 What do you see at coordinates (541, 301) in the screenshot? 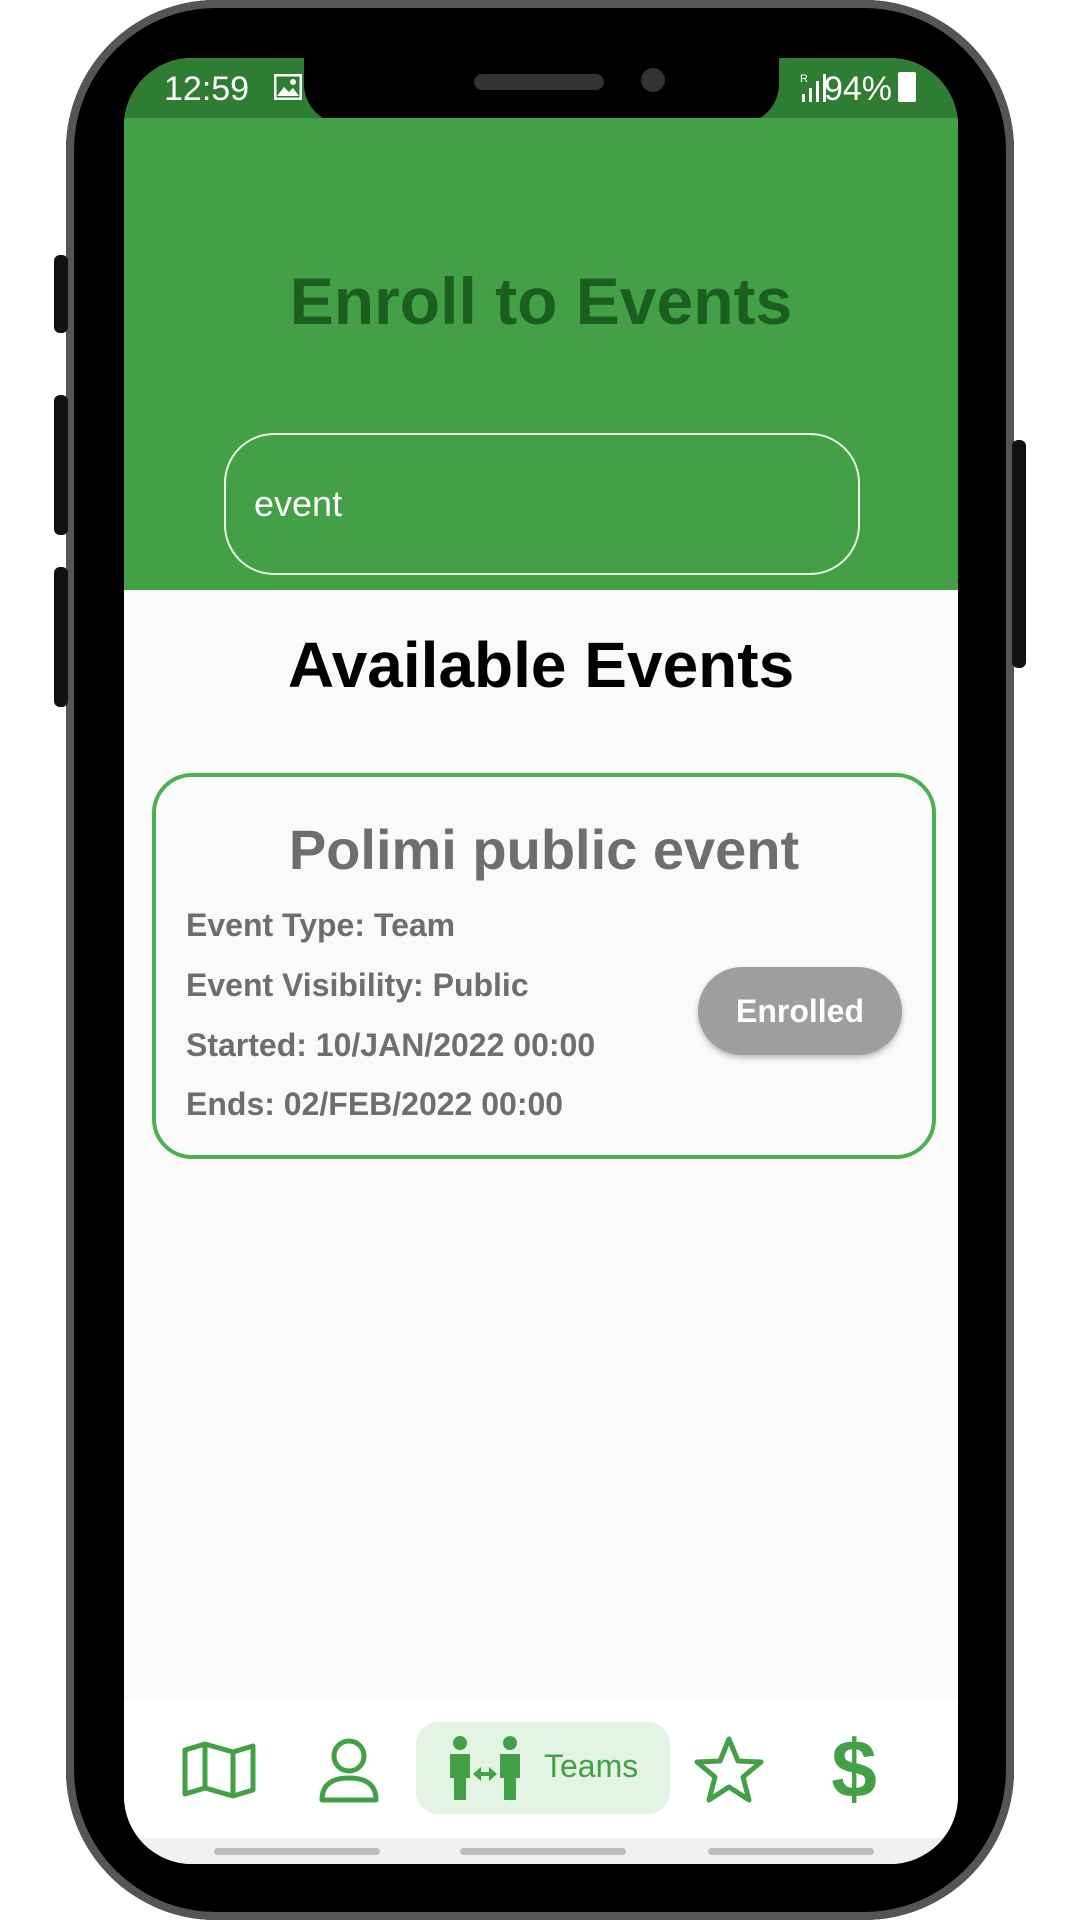
I see `page-title: Enroll to Events` at bounding box center [541, 301].